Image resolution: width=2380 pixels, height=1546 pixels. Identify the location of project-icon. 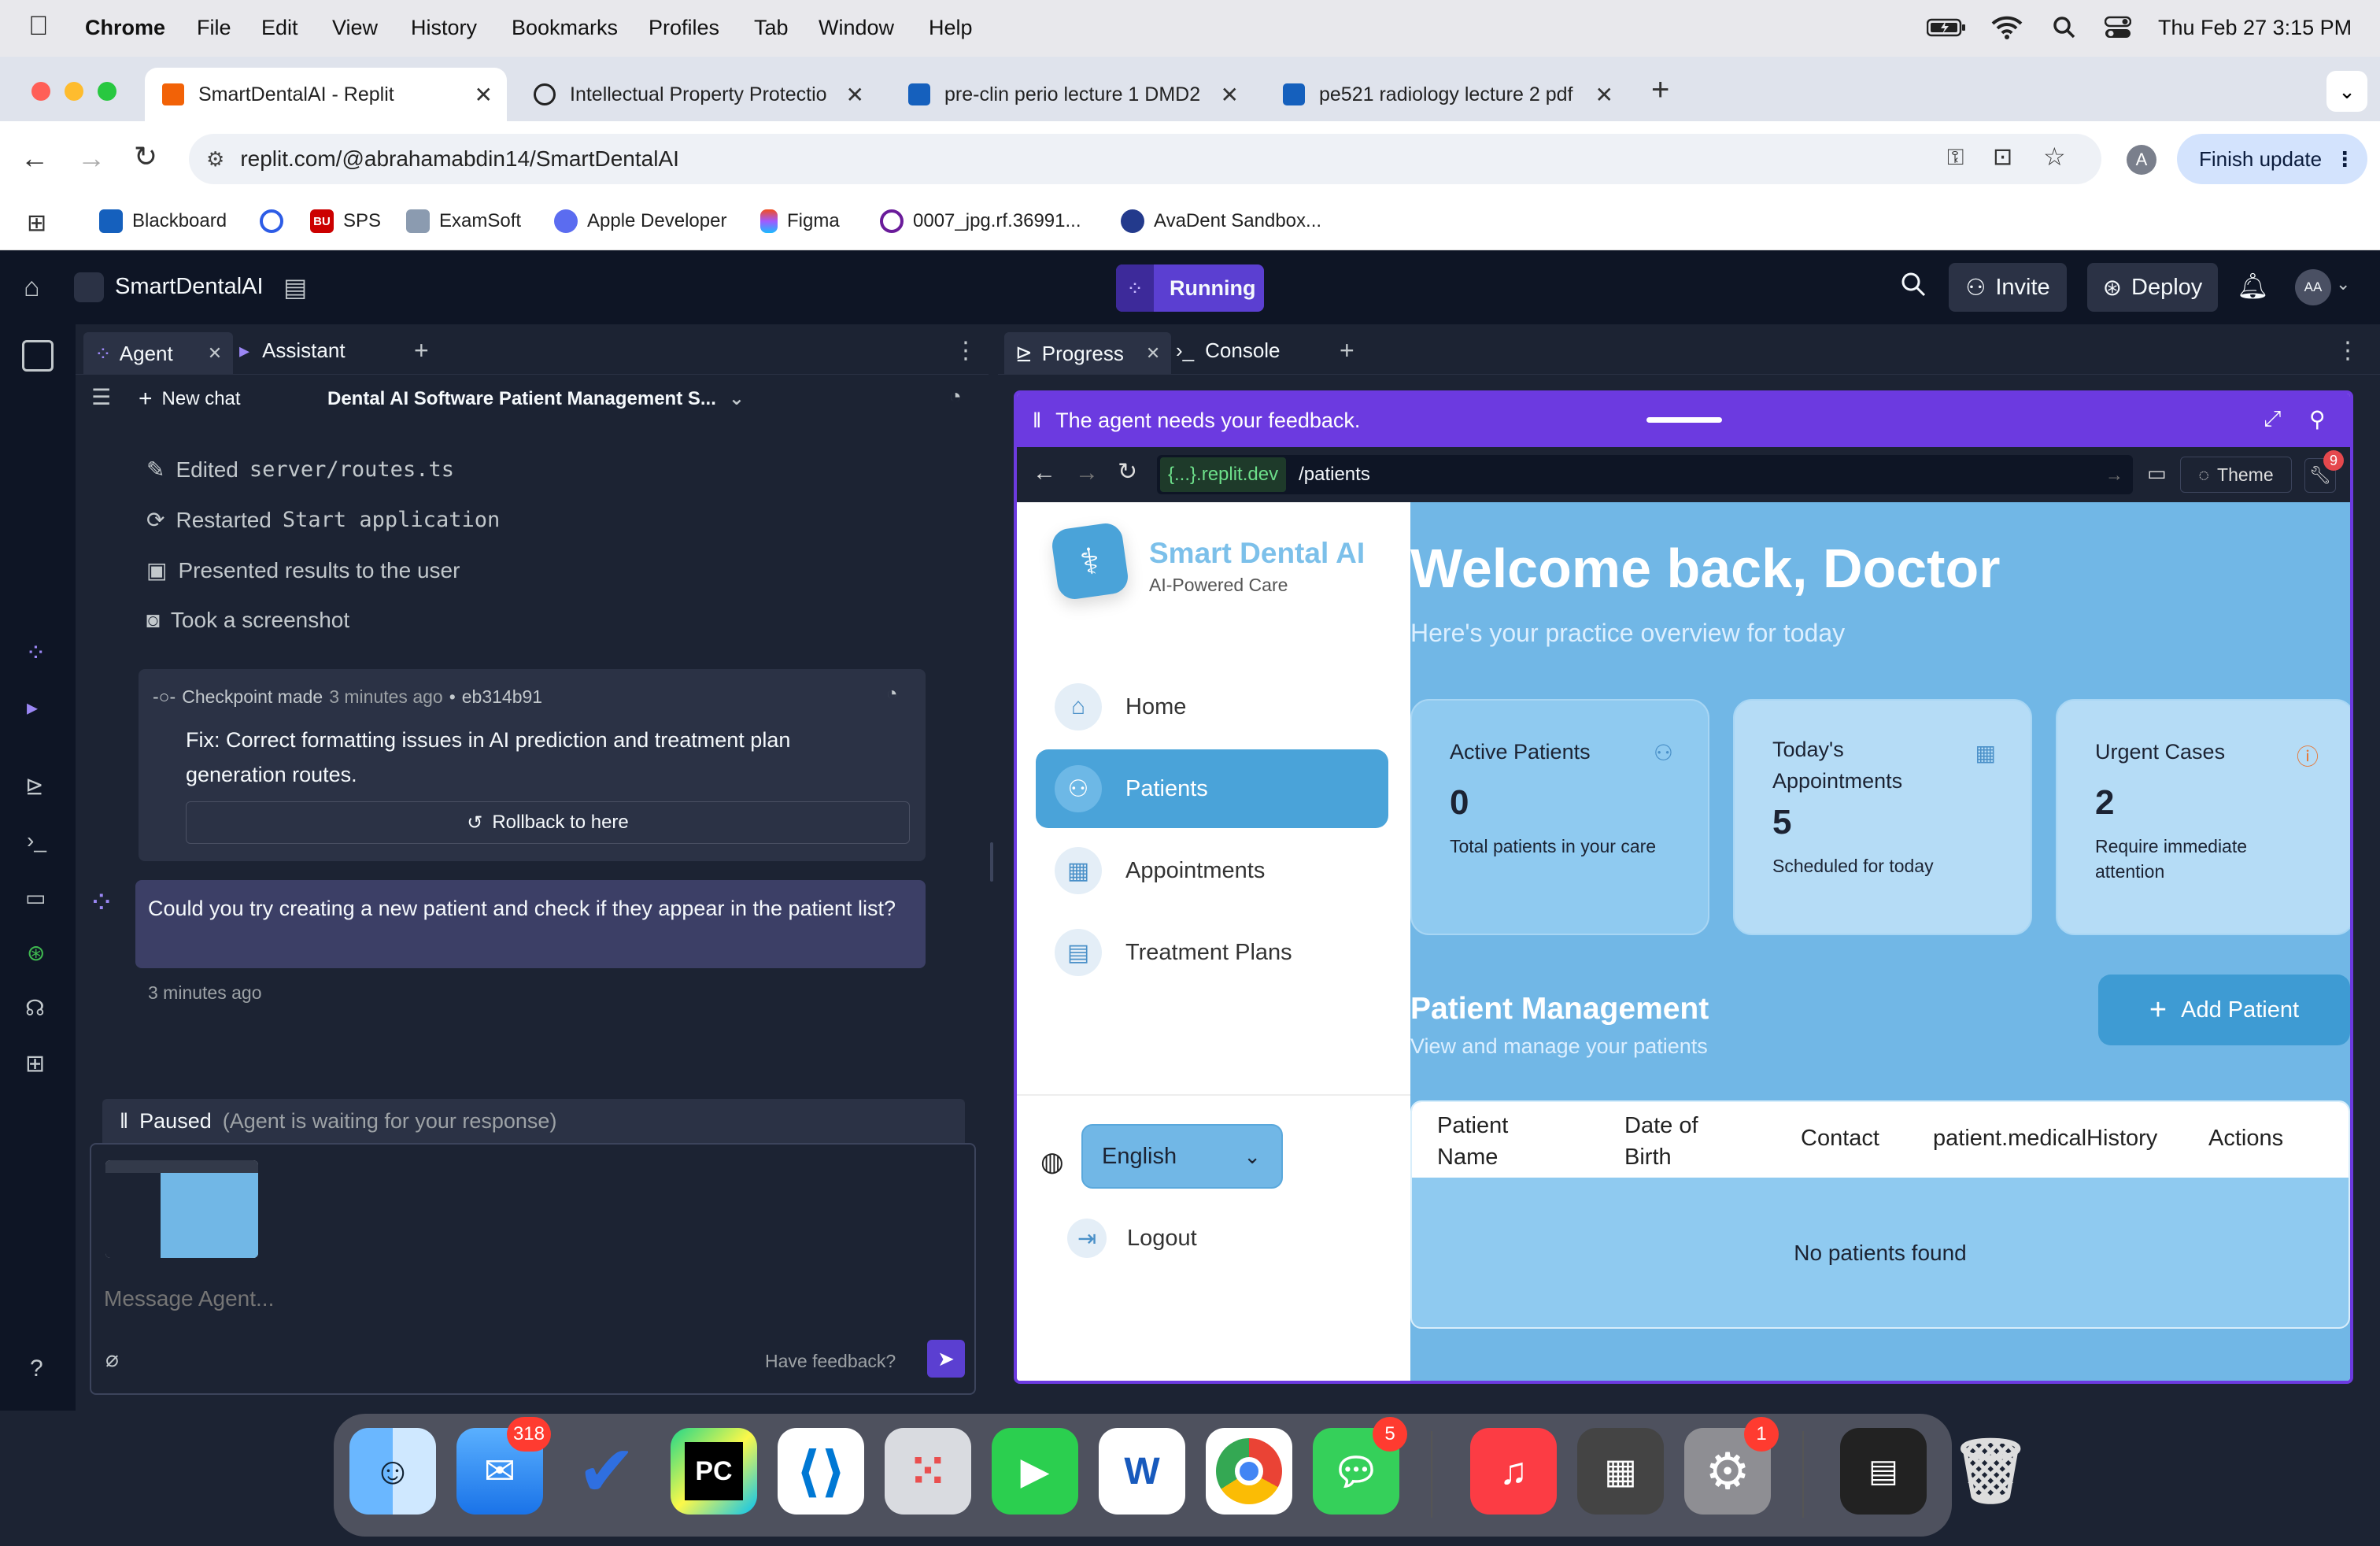
(89, 287).